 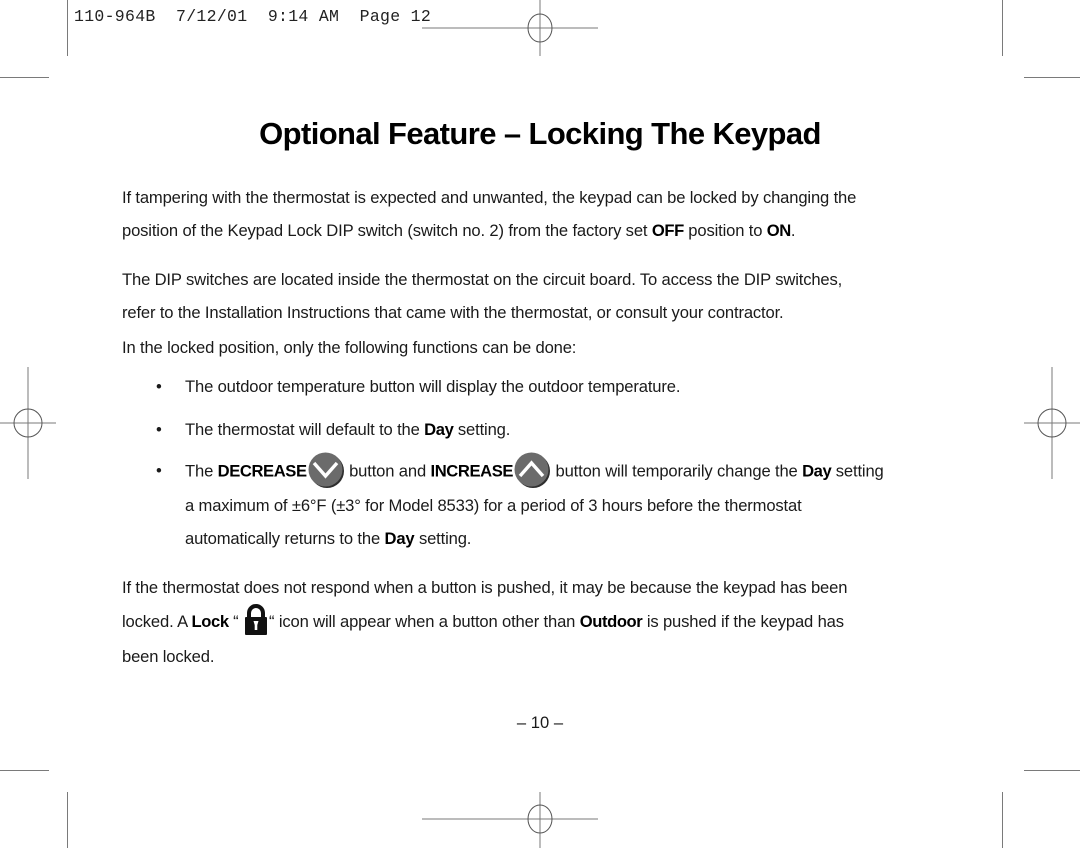 What do you see at coordinates (253, 16) in the screenshot?
I see `printer-slug: 110-964B 7/12/01 9:14 AM Page 12` at bounding box center [253, 16].